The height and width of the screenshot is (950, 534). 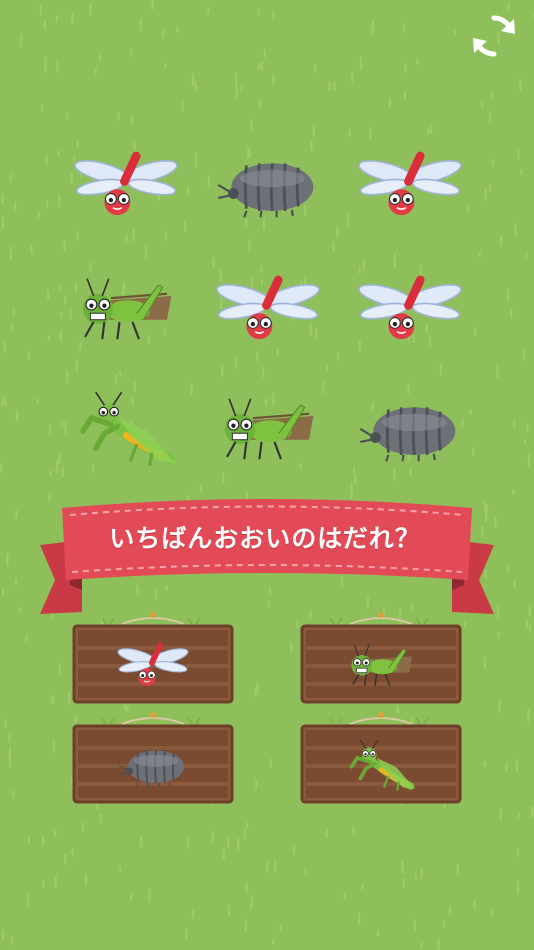 What do you see at coordinates (265, 538) in the screenshot?
I see `prompt-text: いちばんおおいのはだれ？` at bounding box center [265, 538].